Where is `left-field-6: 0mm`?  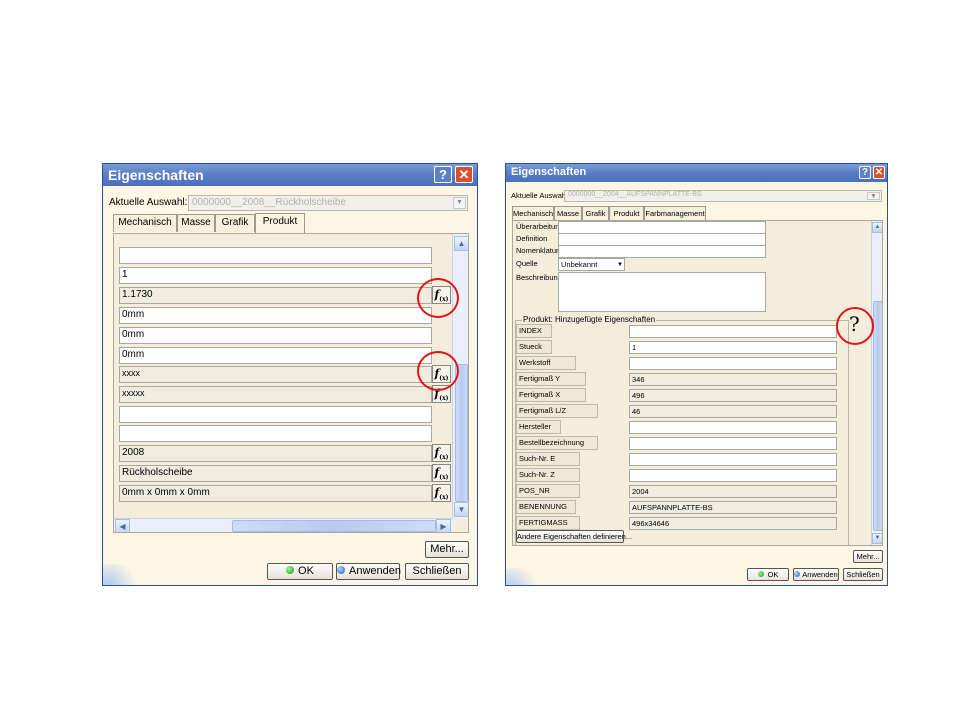 left-field-6: 0mm is located at coordinates (275, 355).